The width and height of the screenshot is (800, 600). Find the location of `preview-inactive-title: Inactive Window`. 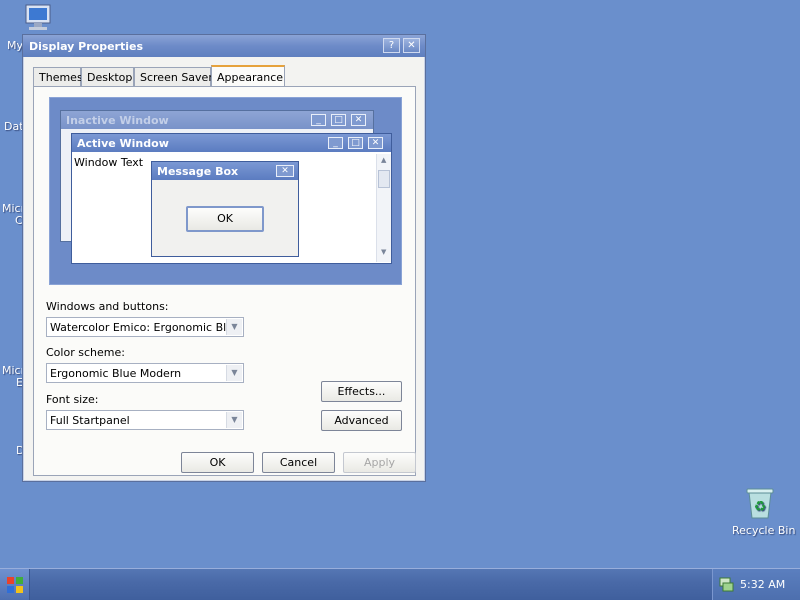

preview-inactive-title: Inactive Window is located at coordinates (117, 120).